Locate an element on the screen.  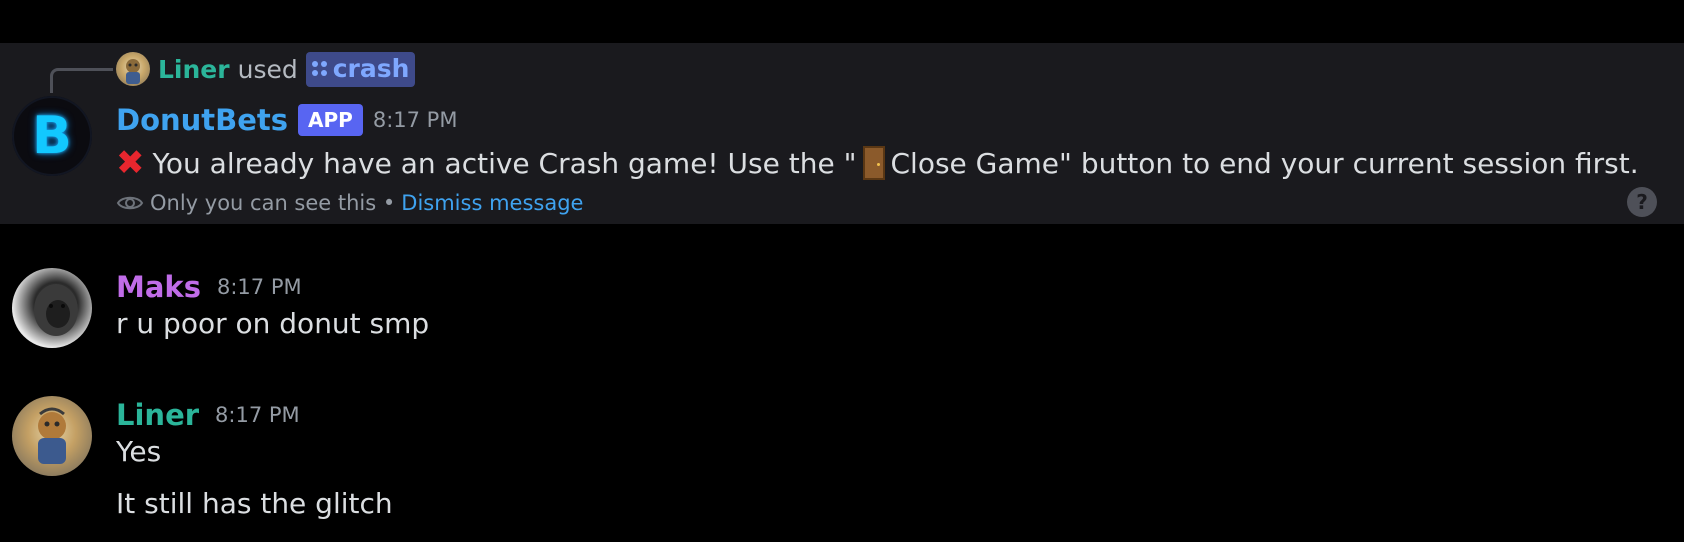
message-text: Yes is located at coordinates (139, 451).